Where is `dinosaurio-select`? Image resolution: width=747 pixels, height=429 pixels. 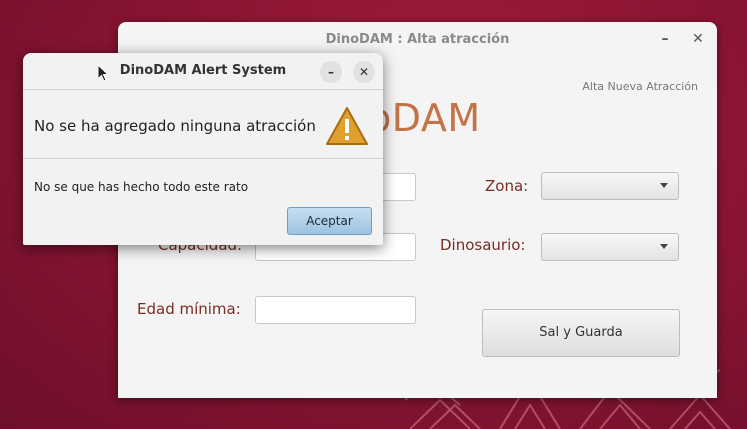 dinosaurio-select is located at coordinates (610, 247).